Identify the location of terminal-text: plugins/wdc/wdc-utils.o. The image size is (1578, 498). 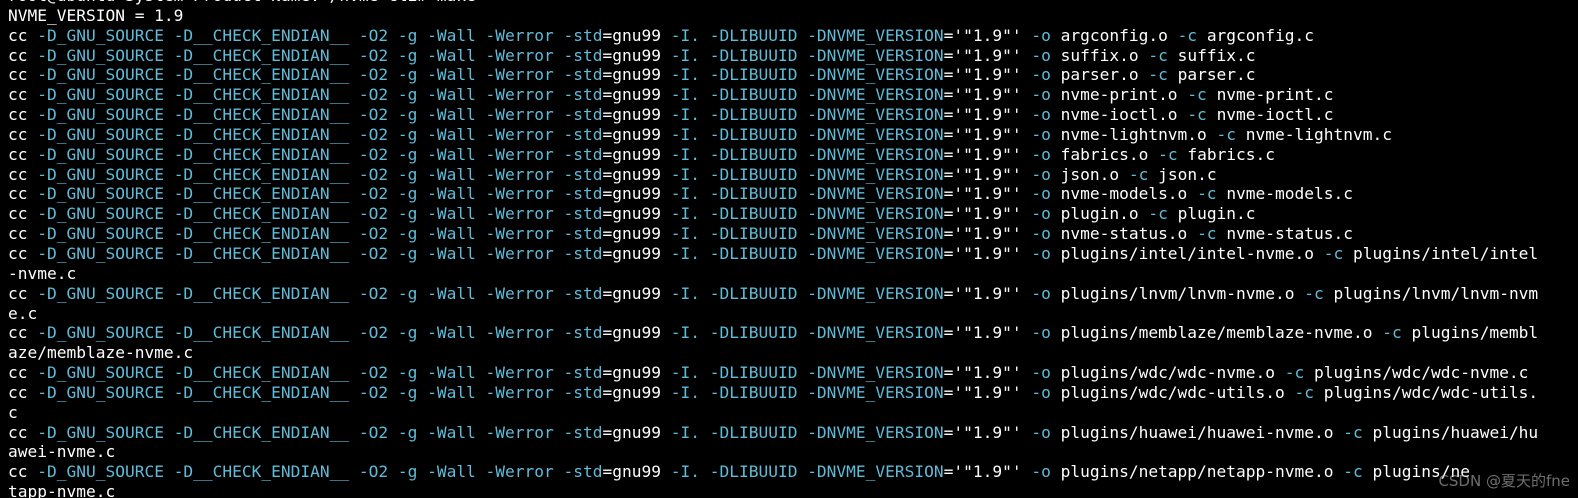
(1177, 392).